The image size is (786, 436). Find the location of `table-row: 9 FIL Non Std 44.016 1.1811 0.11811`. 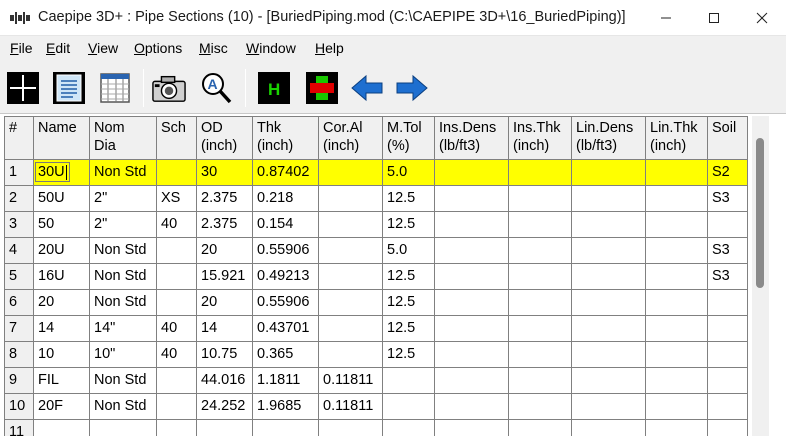

table-row: 9 FIL Non Std 44.016 1.1811 0.11811 is located at coordinates (376, 380).